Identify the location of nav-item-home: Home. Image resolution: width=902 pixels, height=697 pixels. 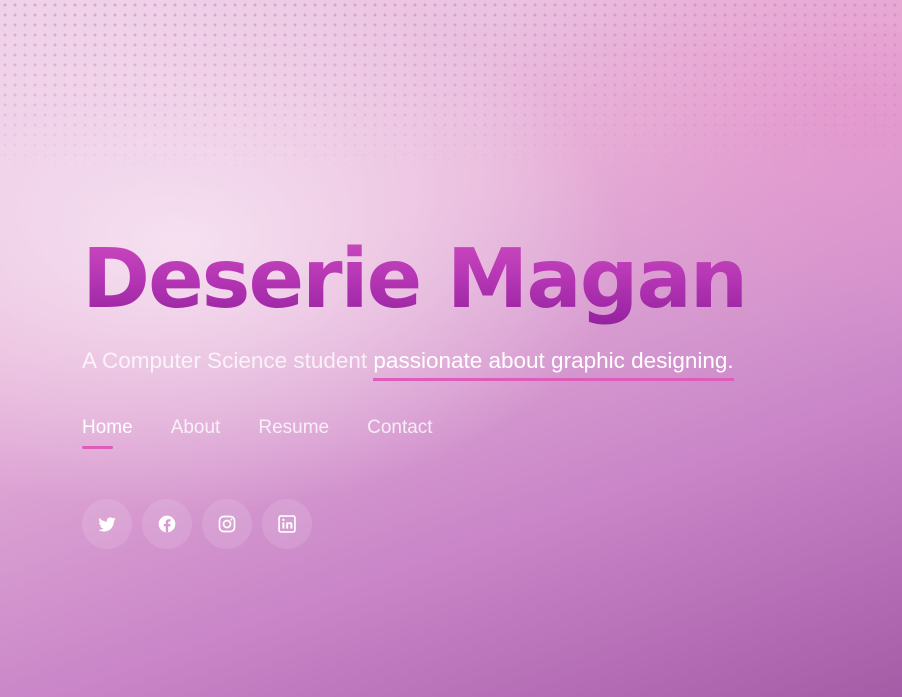
(107, 433).